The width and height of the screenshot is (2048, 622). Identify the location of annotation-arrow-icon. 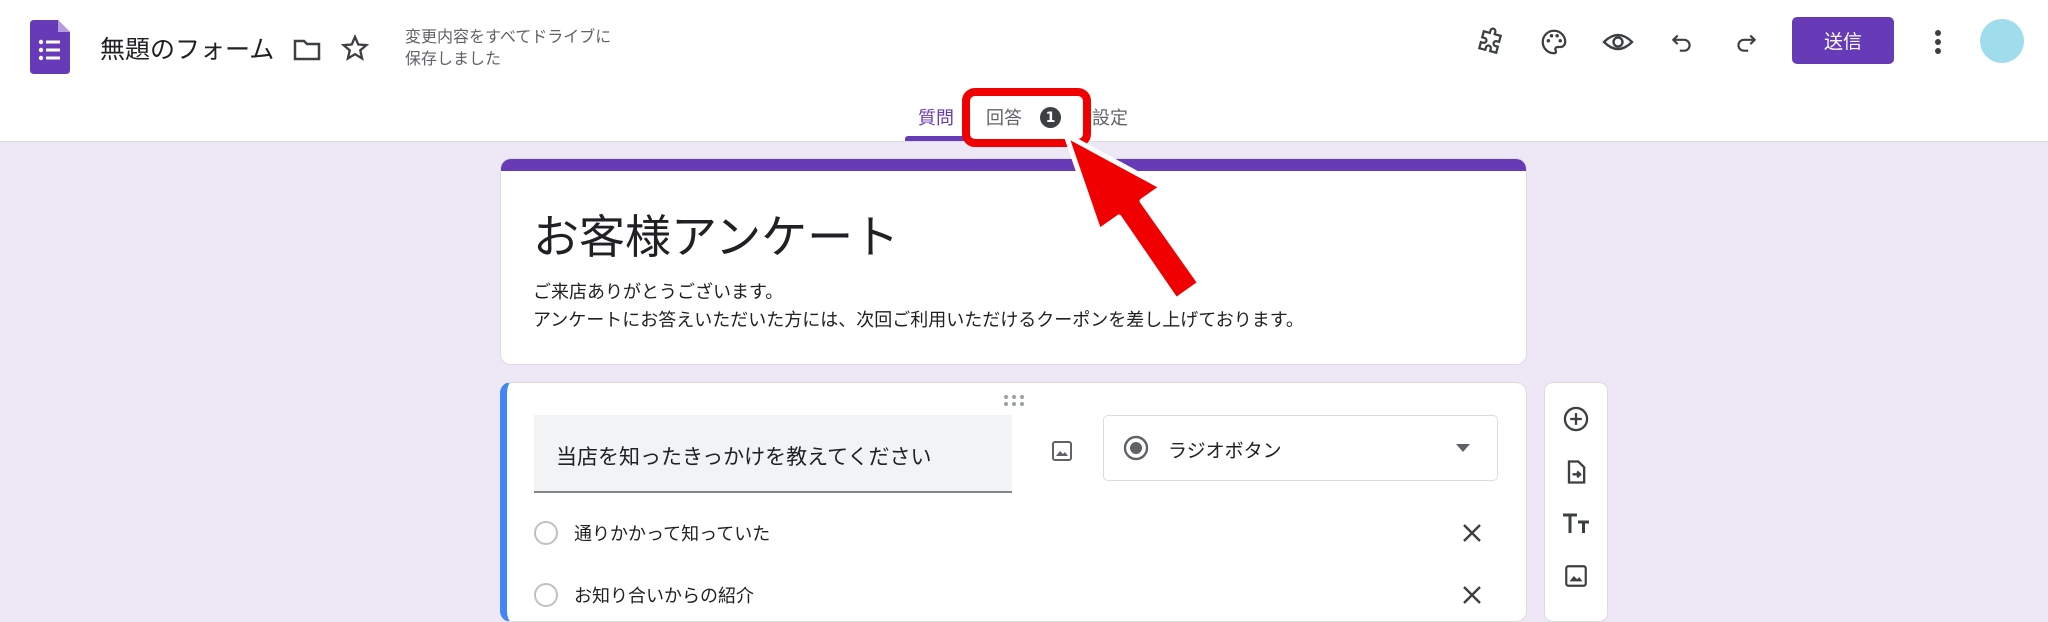
(1133, 217).